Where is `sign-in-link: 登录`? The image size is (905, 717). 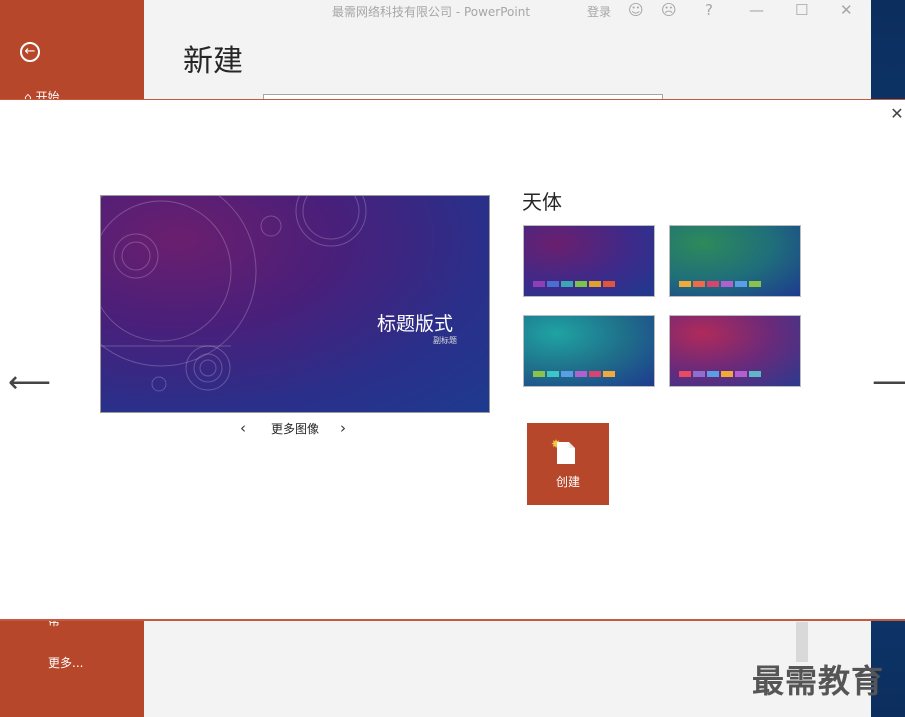 sign-in-link: 登录 is located at coordinates (599, 11).